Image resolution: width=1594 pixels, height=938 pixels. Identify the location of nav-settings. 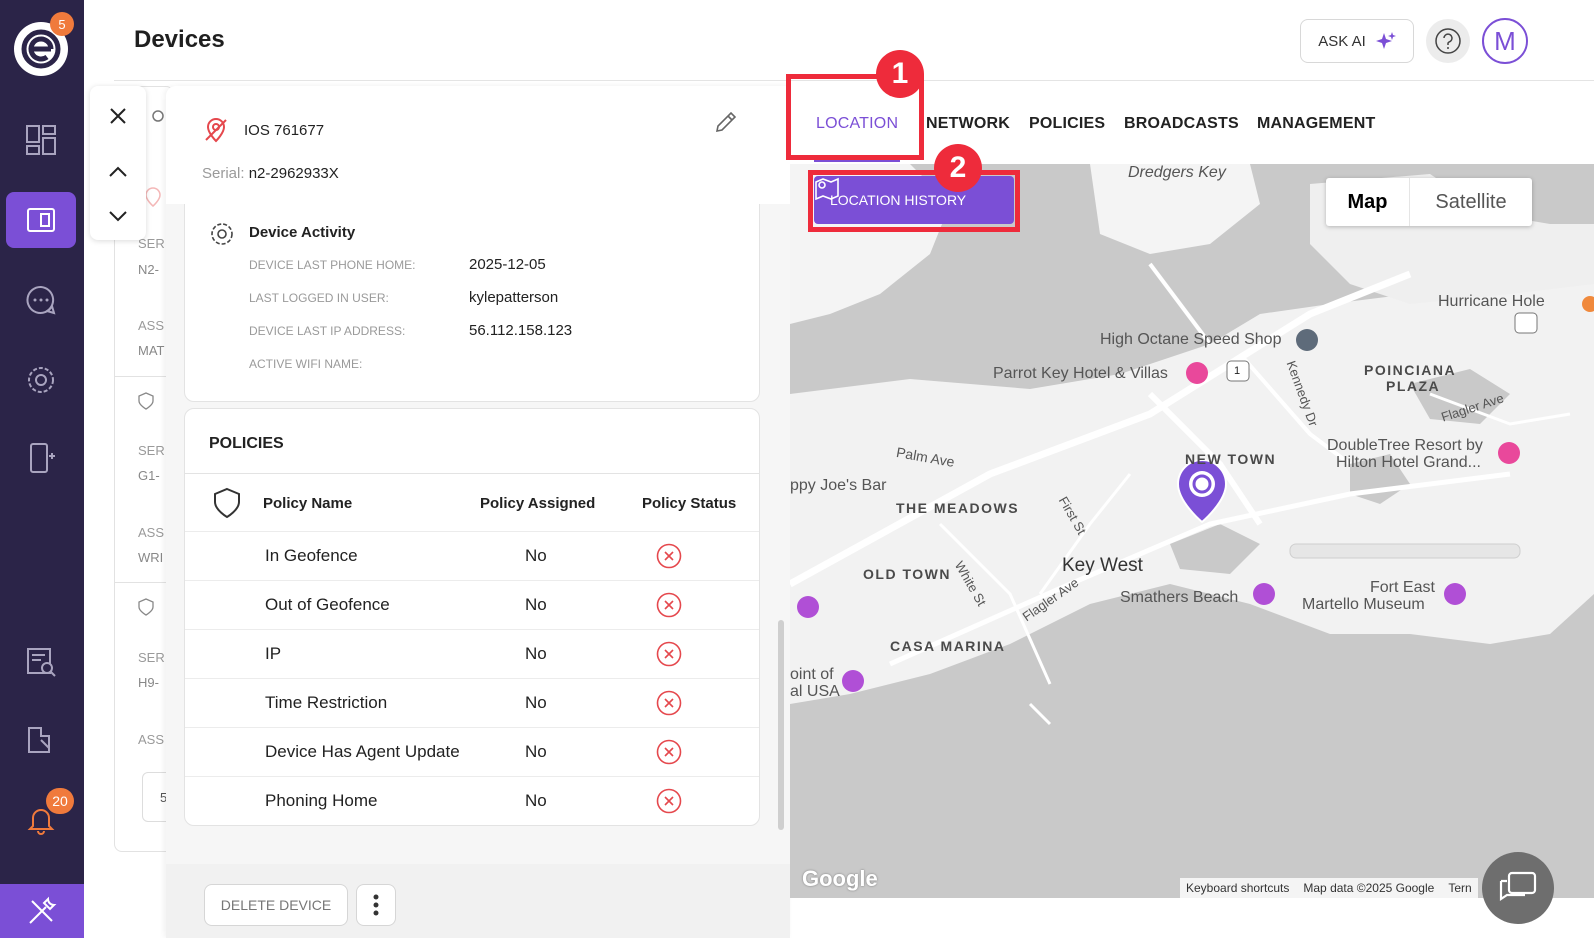
(41, 380).